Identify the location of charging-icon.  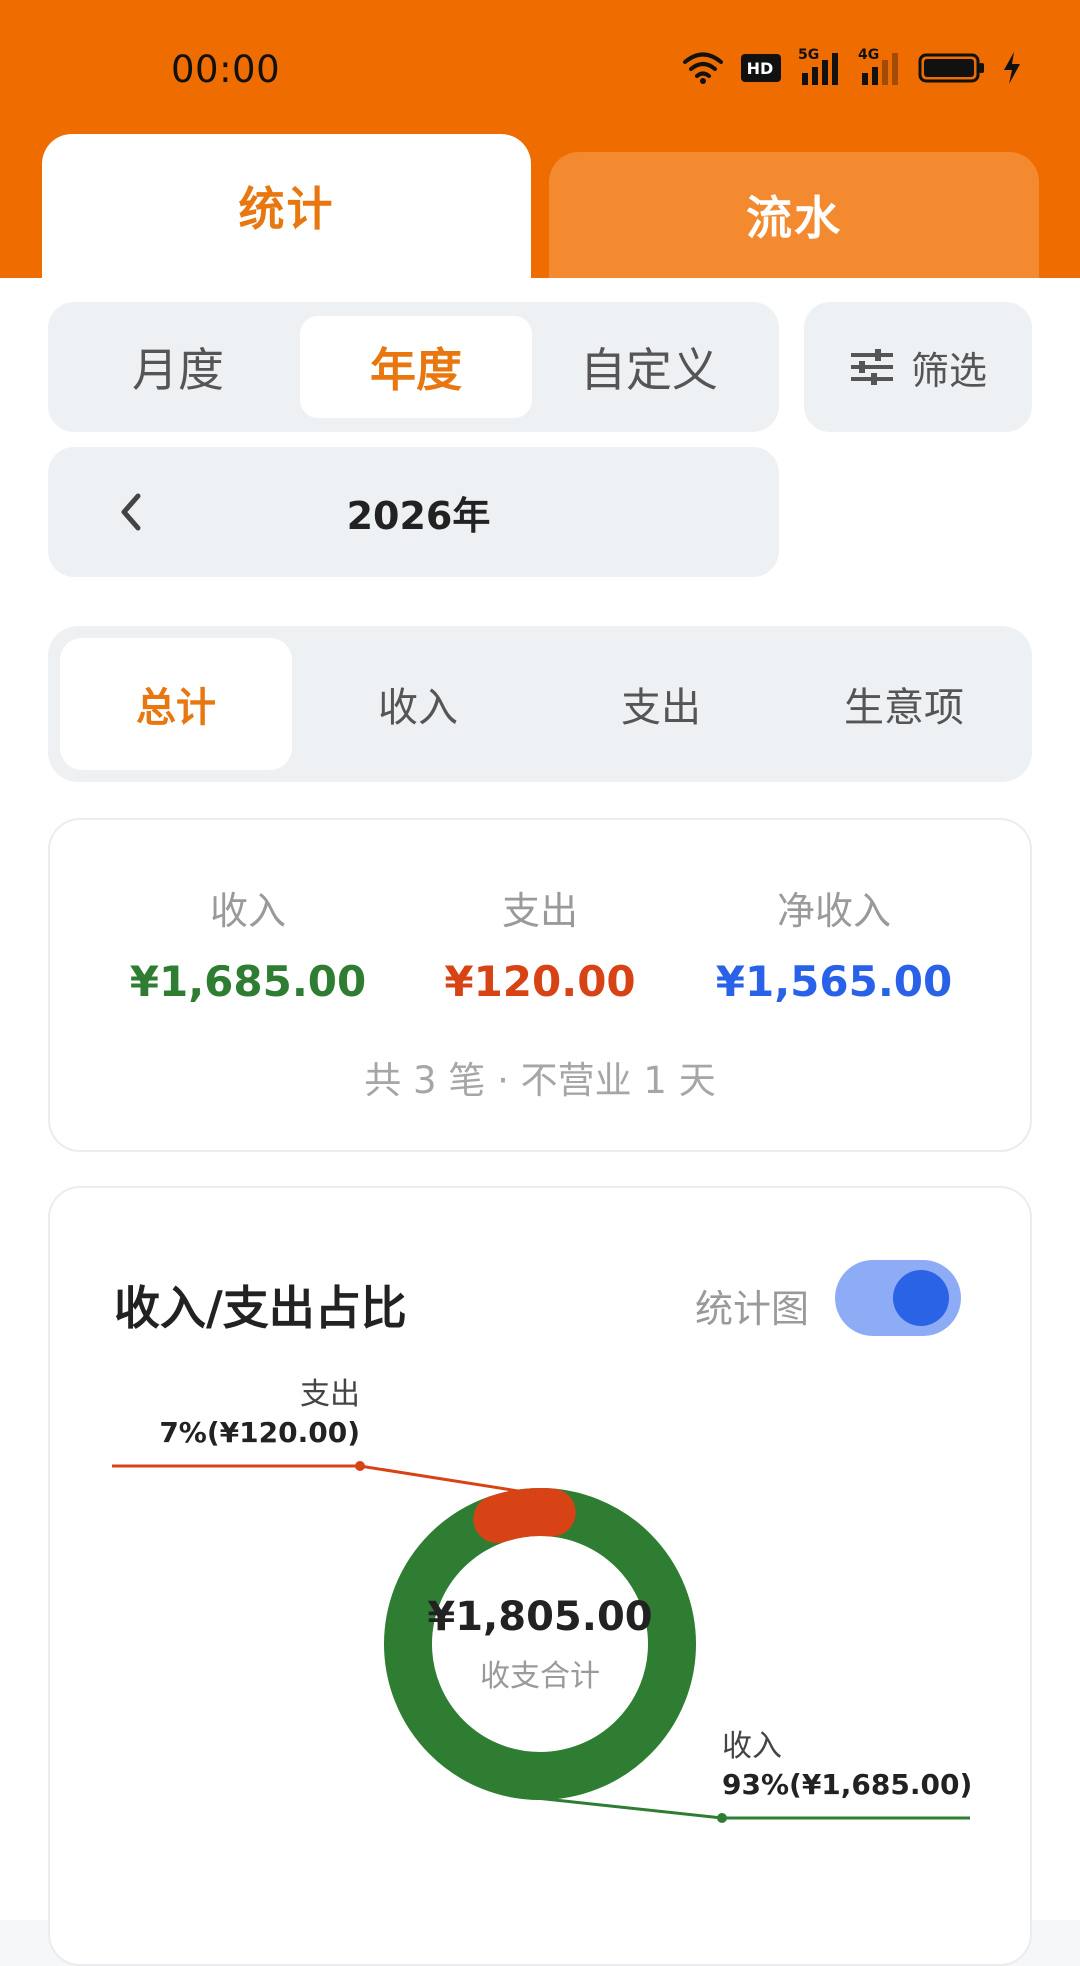
(1012, 68).